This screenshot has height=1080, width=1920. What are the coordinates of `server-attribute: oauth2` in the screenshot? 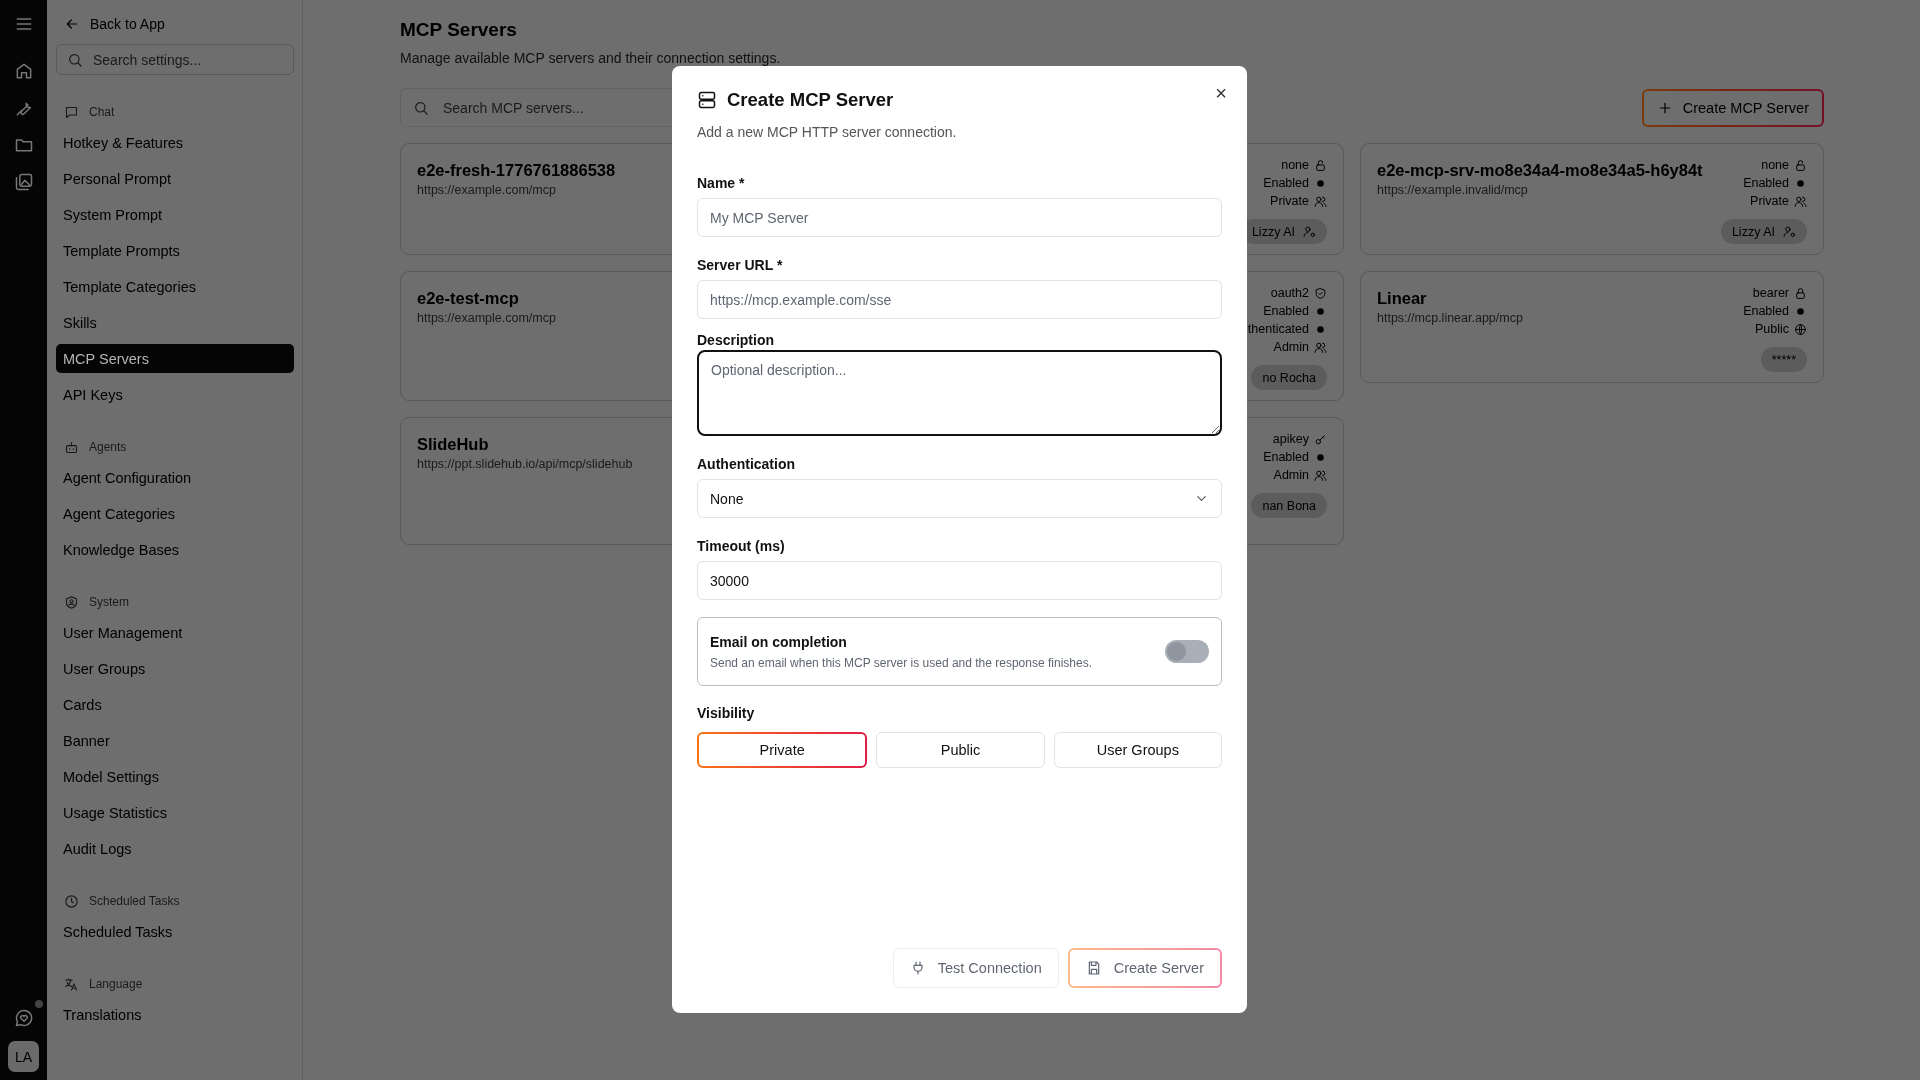 It's located at (1289, 293).